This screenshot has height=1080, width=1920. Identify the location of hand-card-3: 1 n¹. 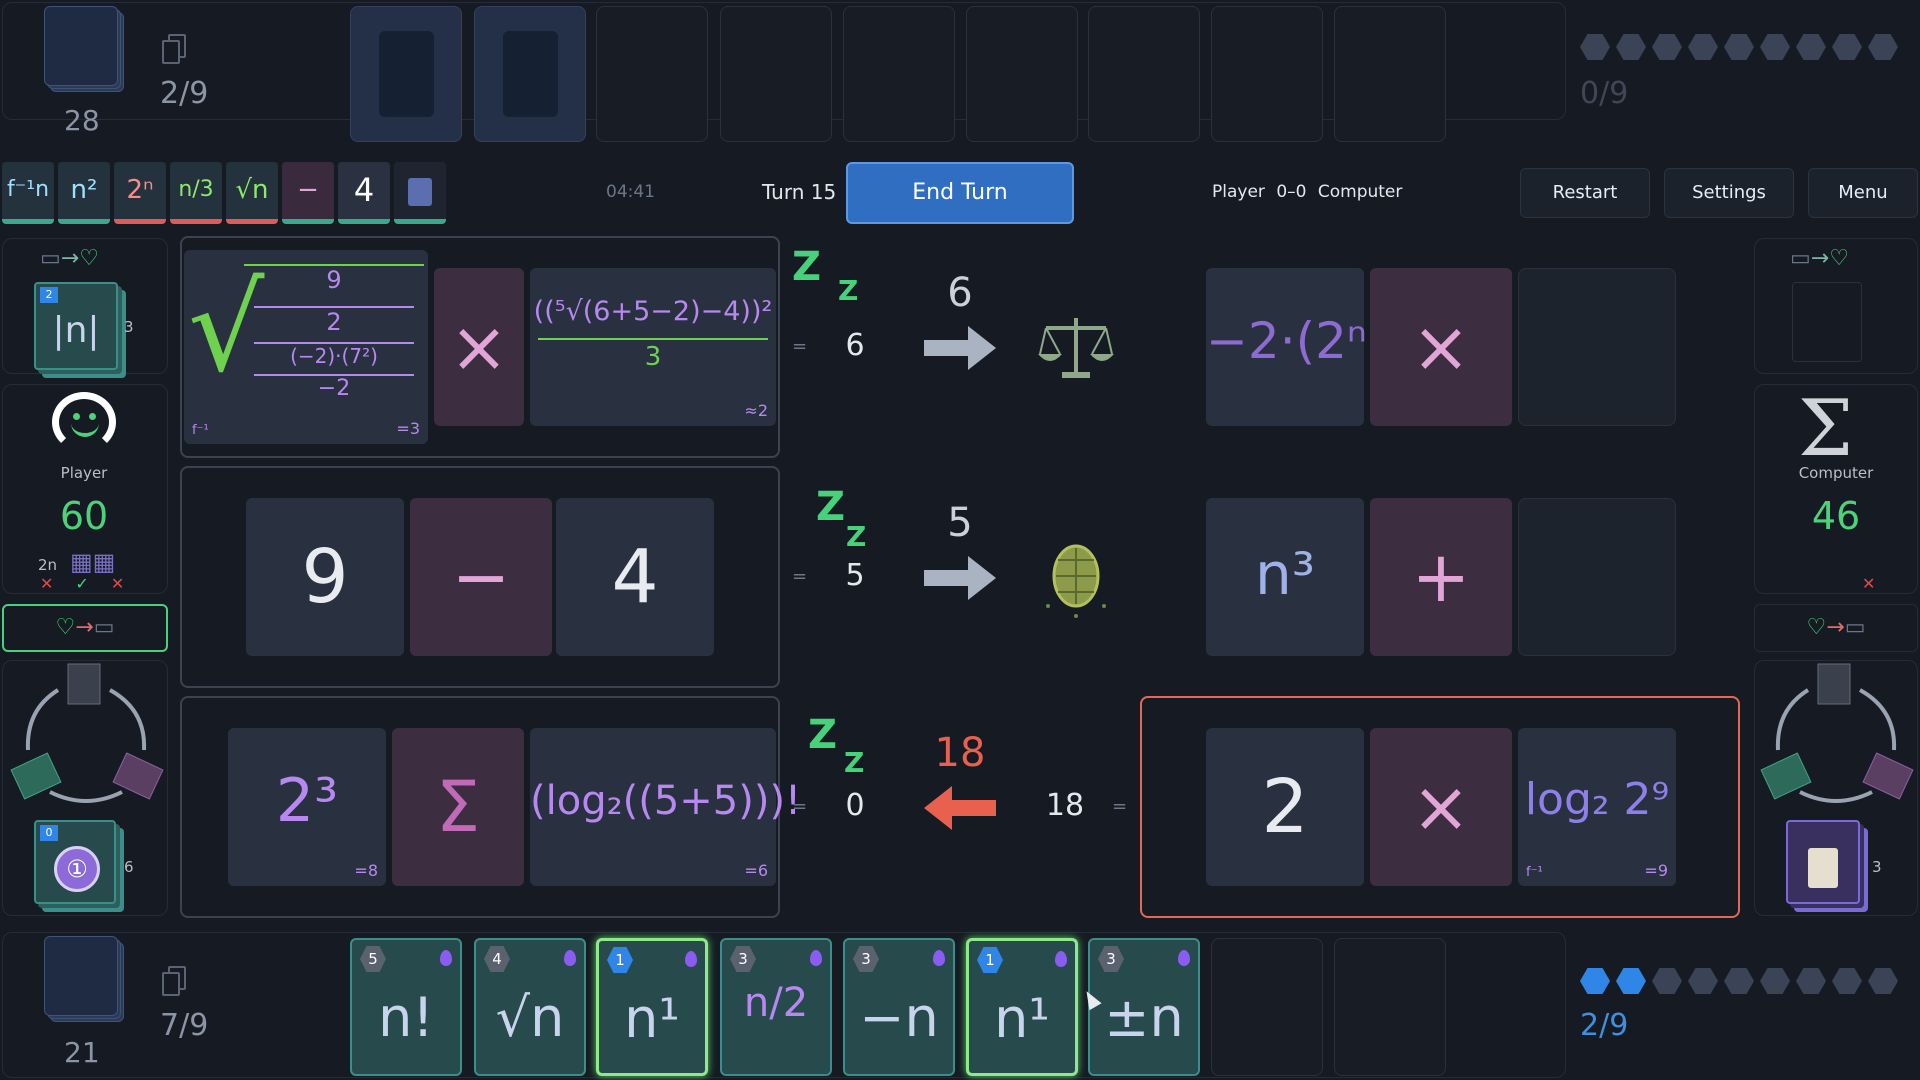
(652, 1007).